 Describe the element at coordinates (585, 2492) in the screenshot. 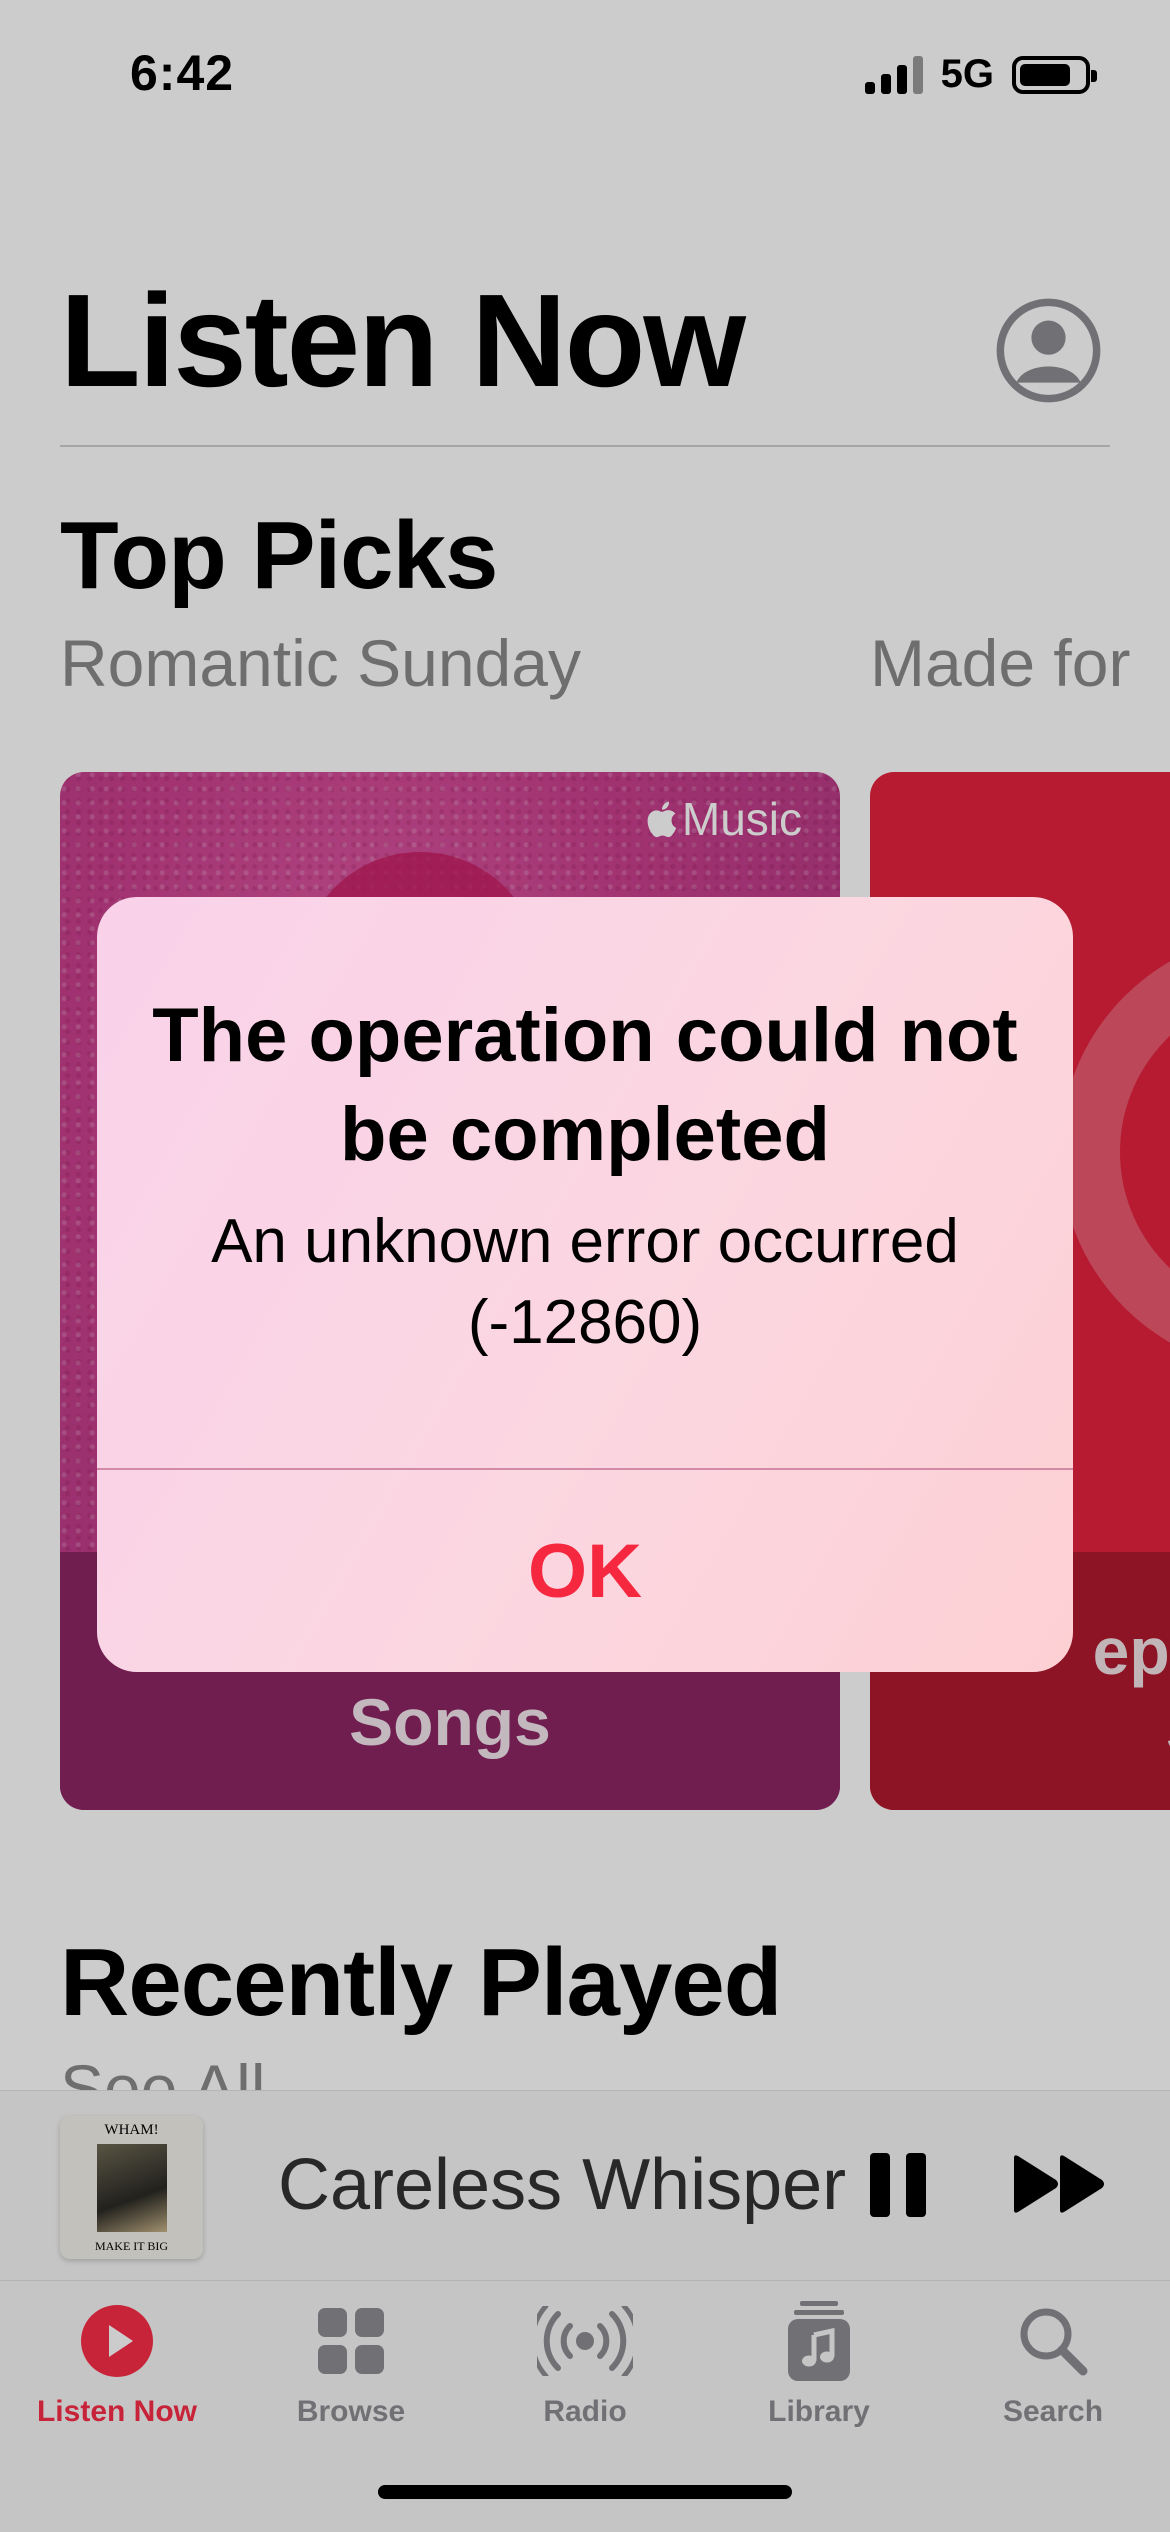

I see `home-indicator` at that location.